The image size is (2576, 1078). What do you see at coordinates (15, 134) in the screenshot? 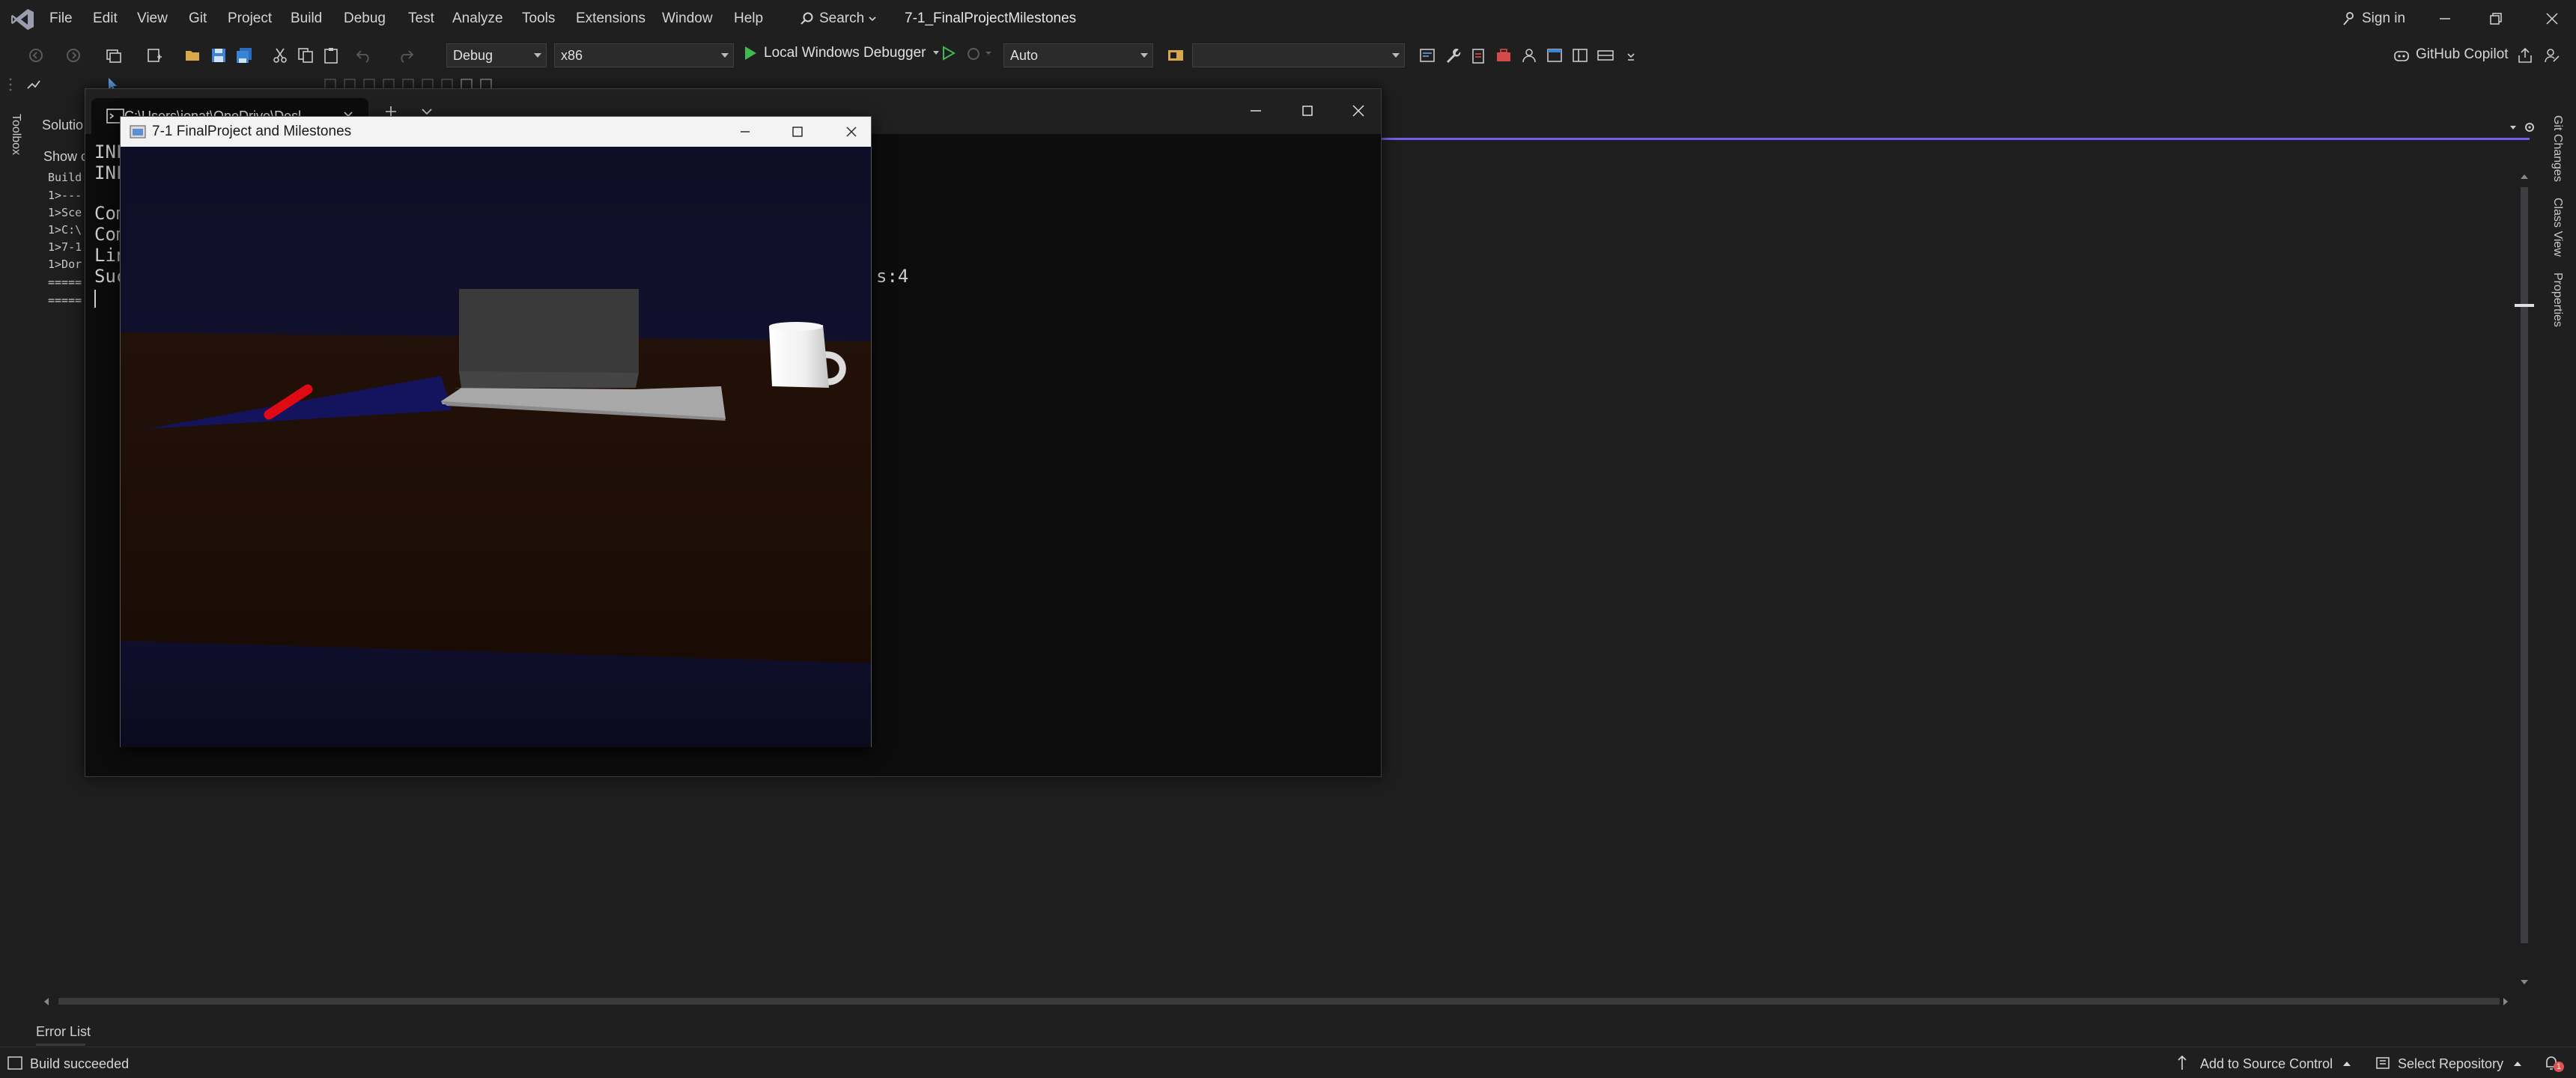
I see `toolbox-tab: Toolbox` at bounding box center [15, 134].